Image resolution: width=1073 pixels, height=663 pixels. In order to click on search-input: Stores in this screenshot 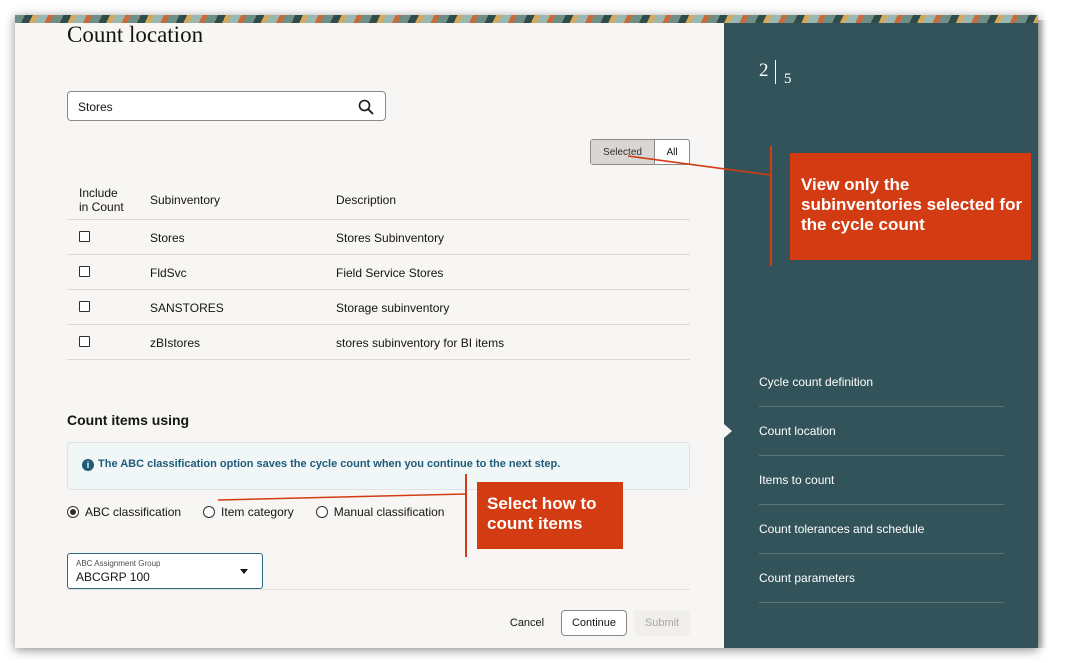, I will do `click(226, 106)`.